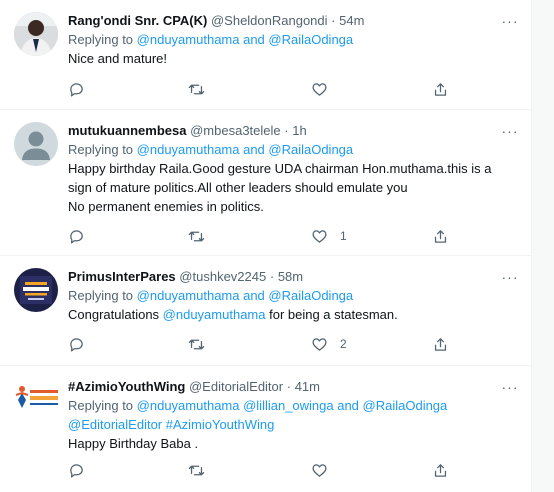  I want to click on tweet-header: mutukuannembesa @mbesa3telele · 1h, so click(294, 131).